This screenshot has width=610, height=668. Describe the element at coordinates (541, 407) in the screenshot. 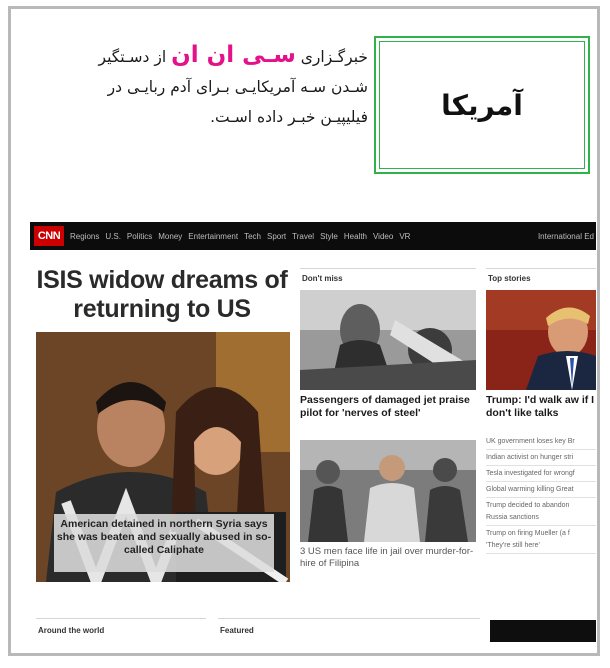

I see `trump-story-headline: Trump: I'd walk aw if I don't like talks` at that location.